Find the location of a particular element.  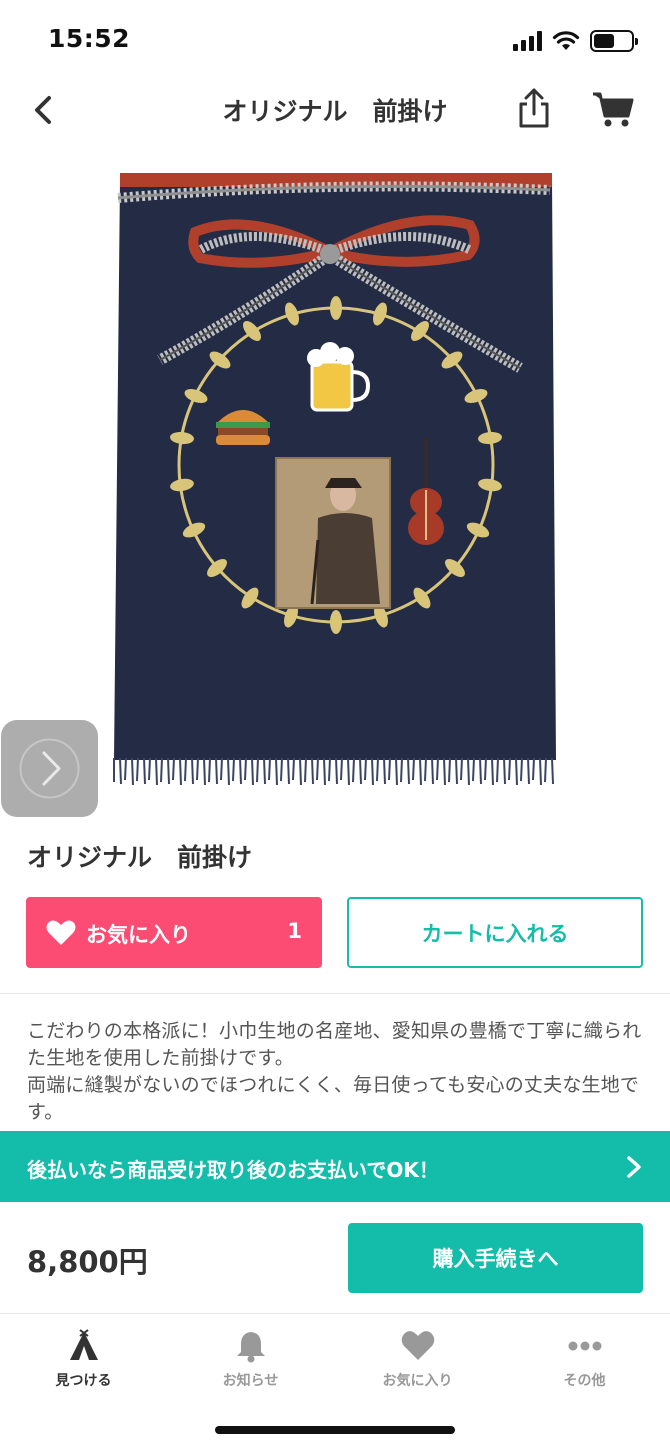

nav-bar: オリジナル 前掛け is located at coordinates (335, 110).